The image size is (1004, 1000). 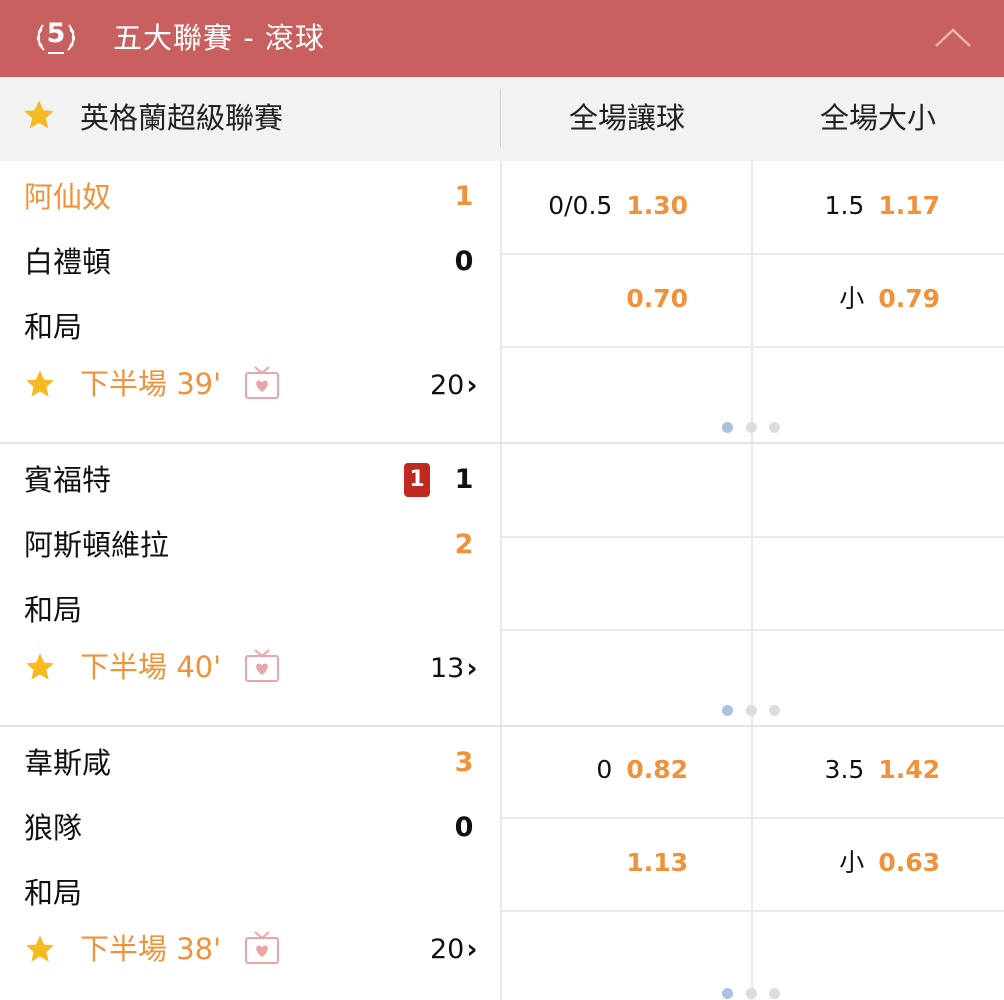 I want to click on odds-value: 1.42, so click(x=909, y=769).